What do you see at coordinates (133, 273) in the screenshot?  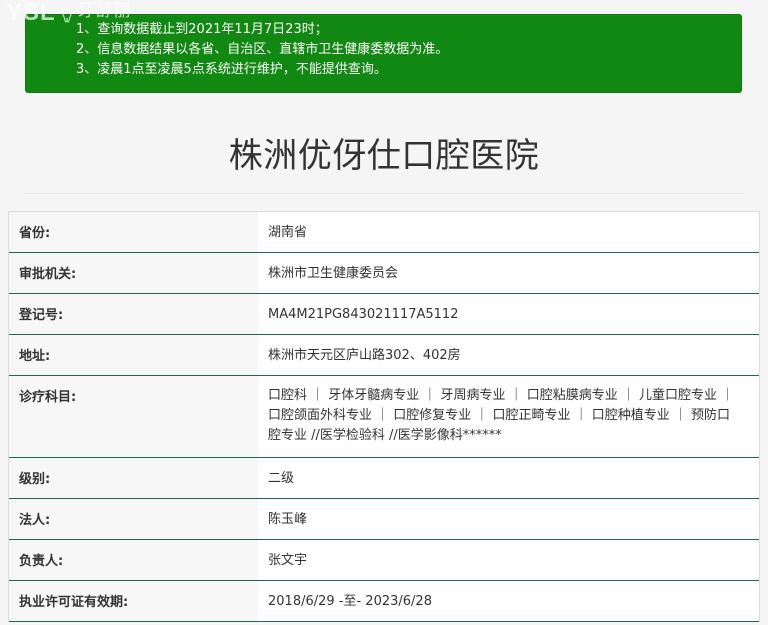 I see `row-label: 审批机关:` at bounding box center [133, 273].